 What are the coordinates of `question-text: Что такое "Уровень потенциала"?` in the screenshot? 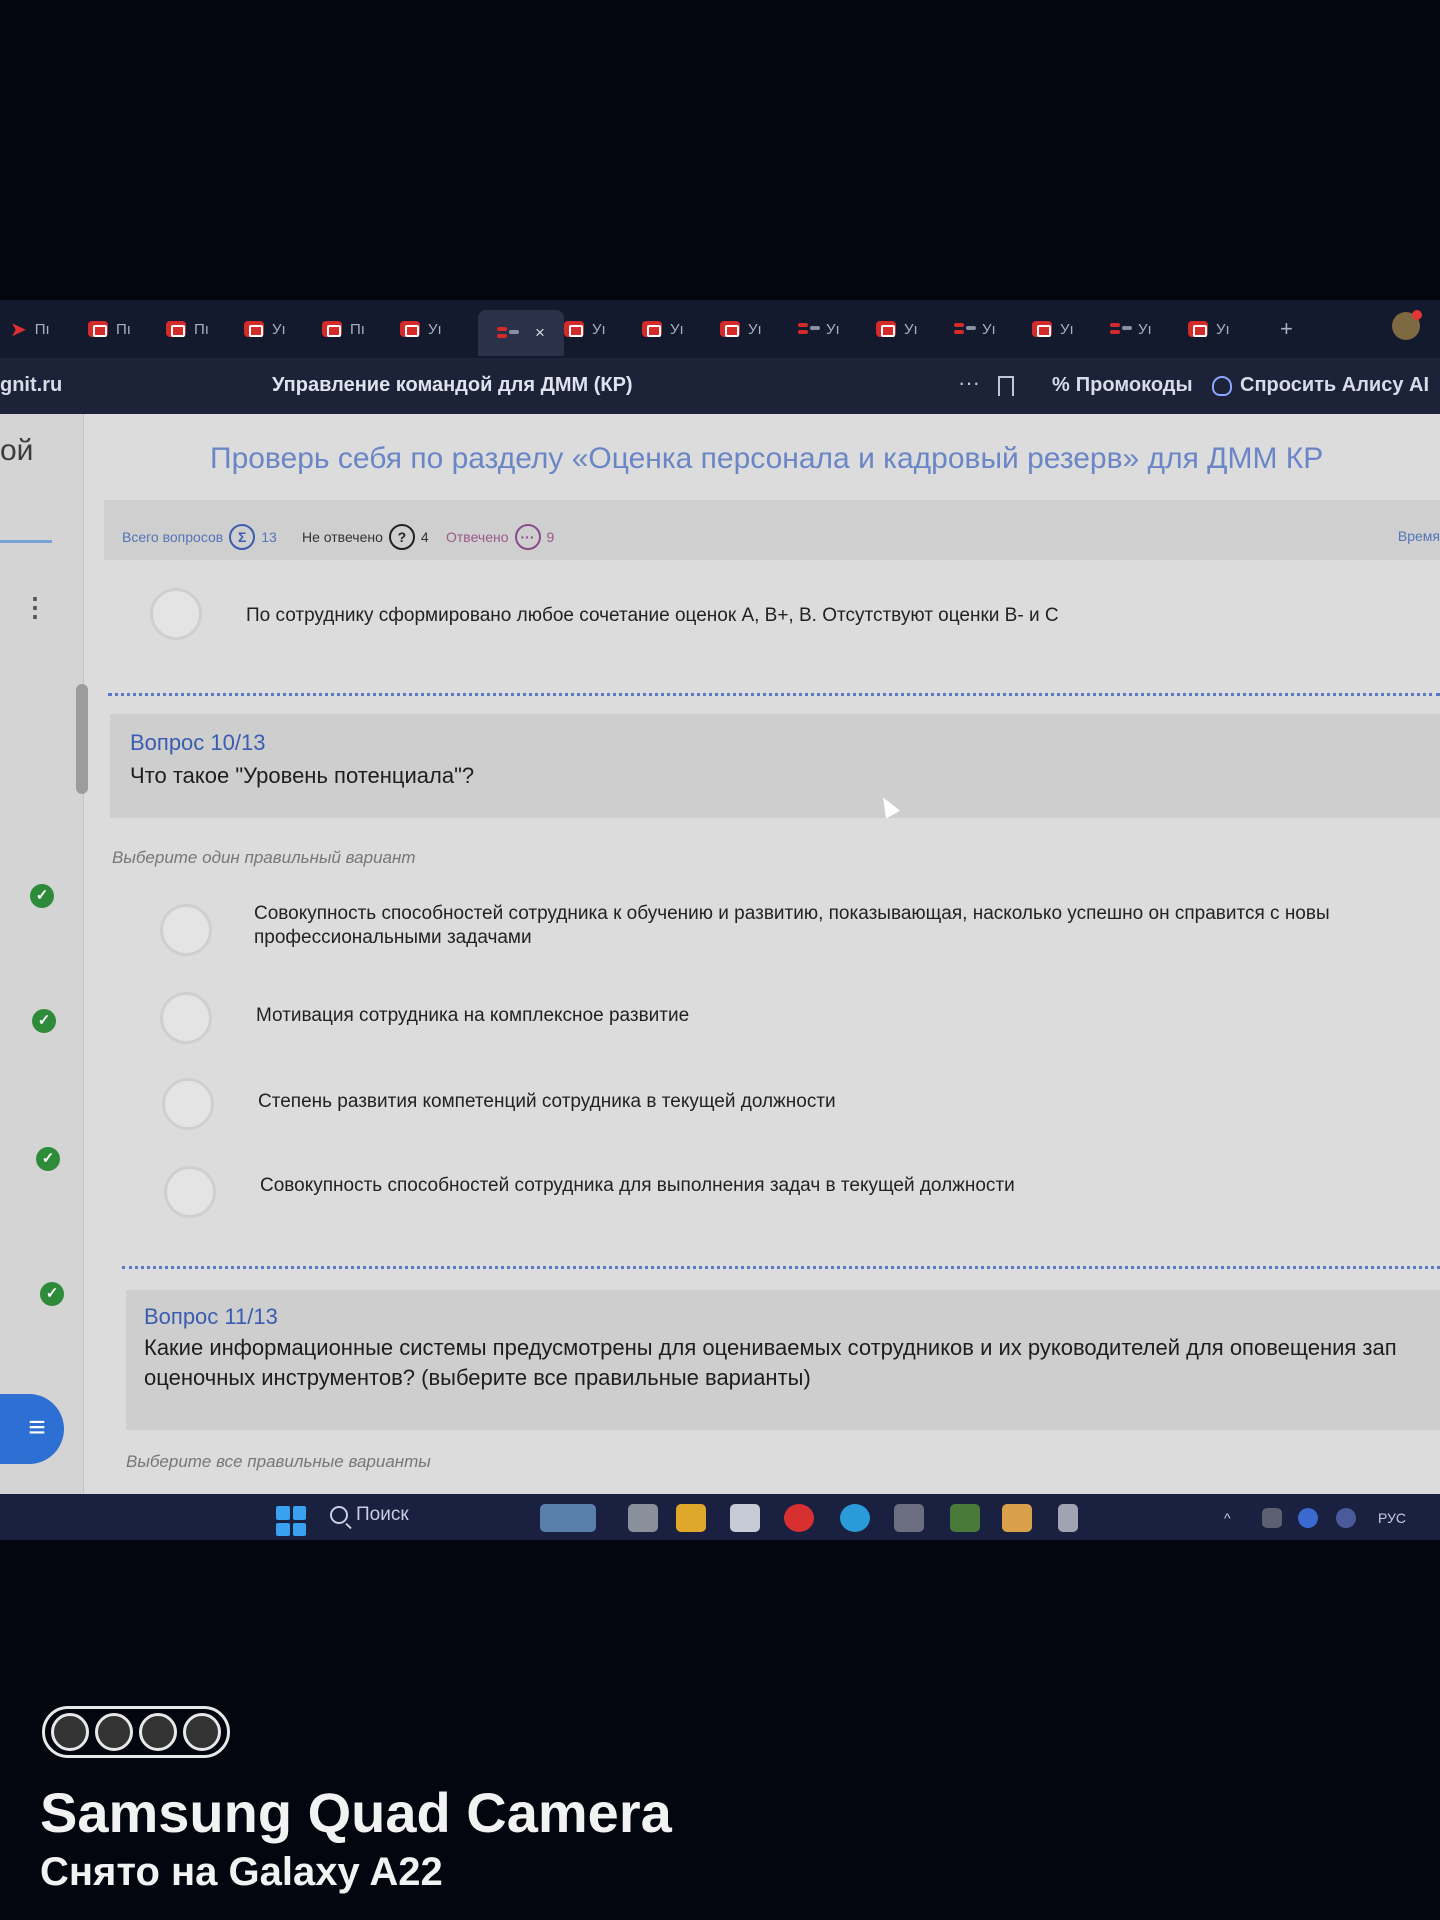 It's located at (302, 775).